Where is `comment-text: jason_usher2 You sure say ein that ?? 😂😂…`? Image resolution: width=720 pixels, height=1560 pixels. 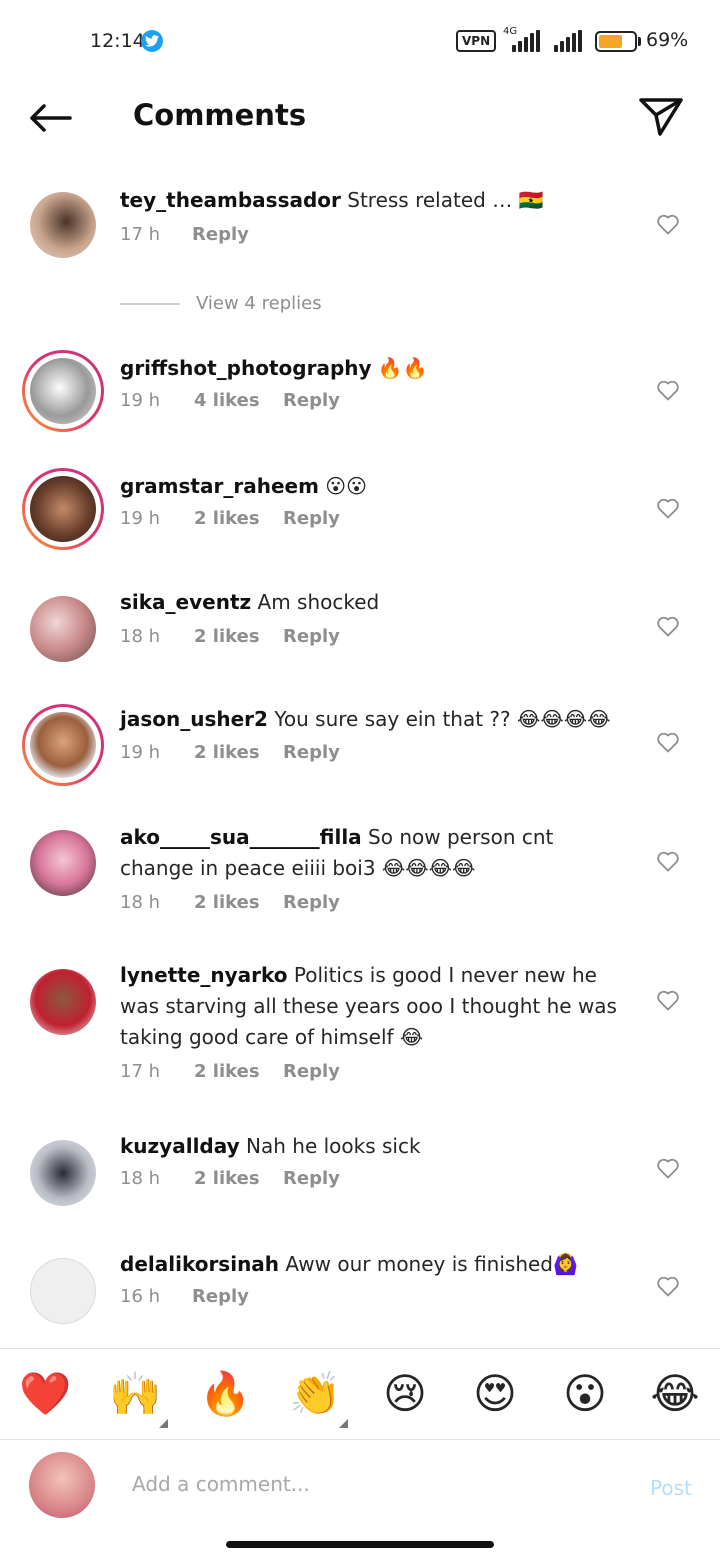 comment-text: jason_usher2 You sure say ein that ?? 😂😂… is located at coordinates (375, 719).